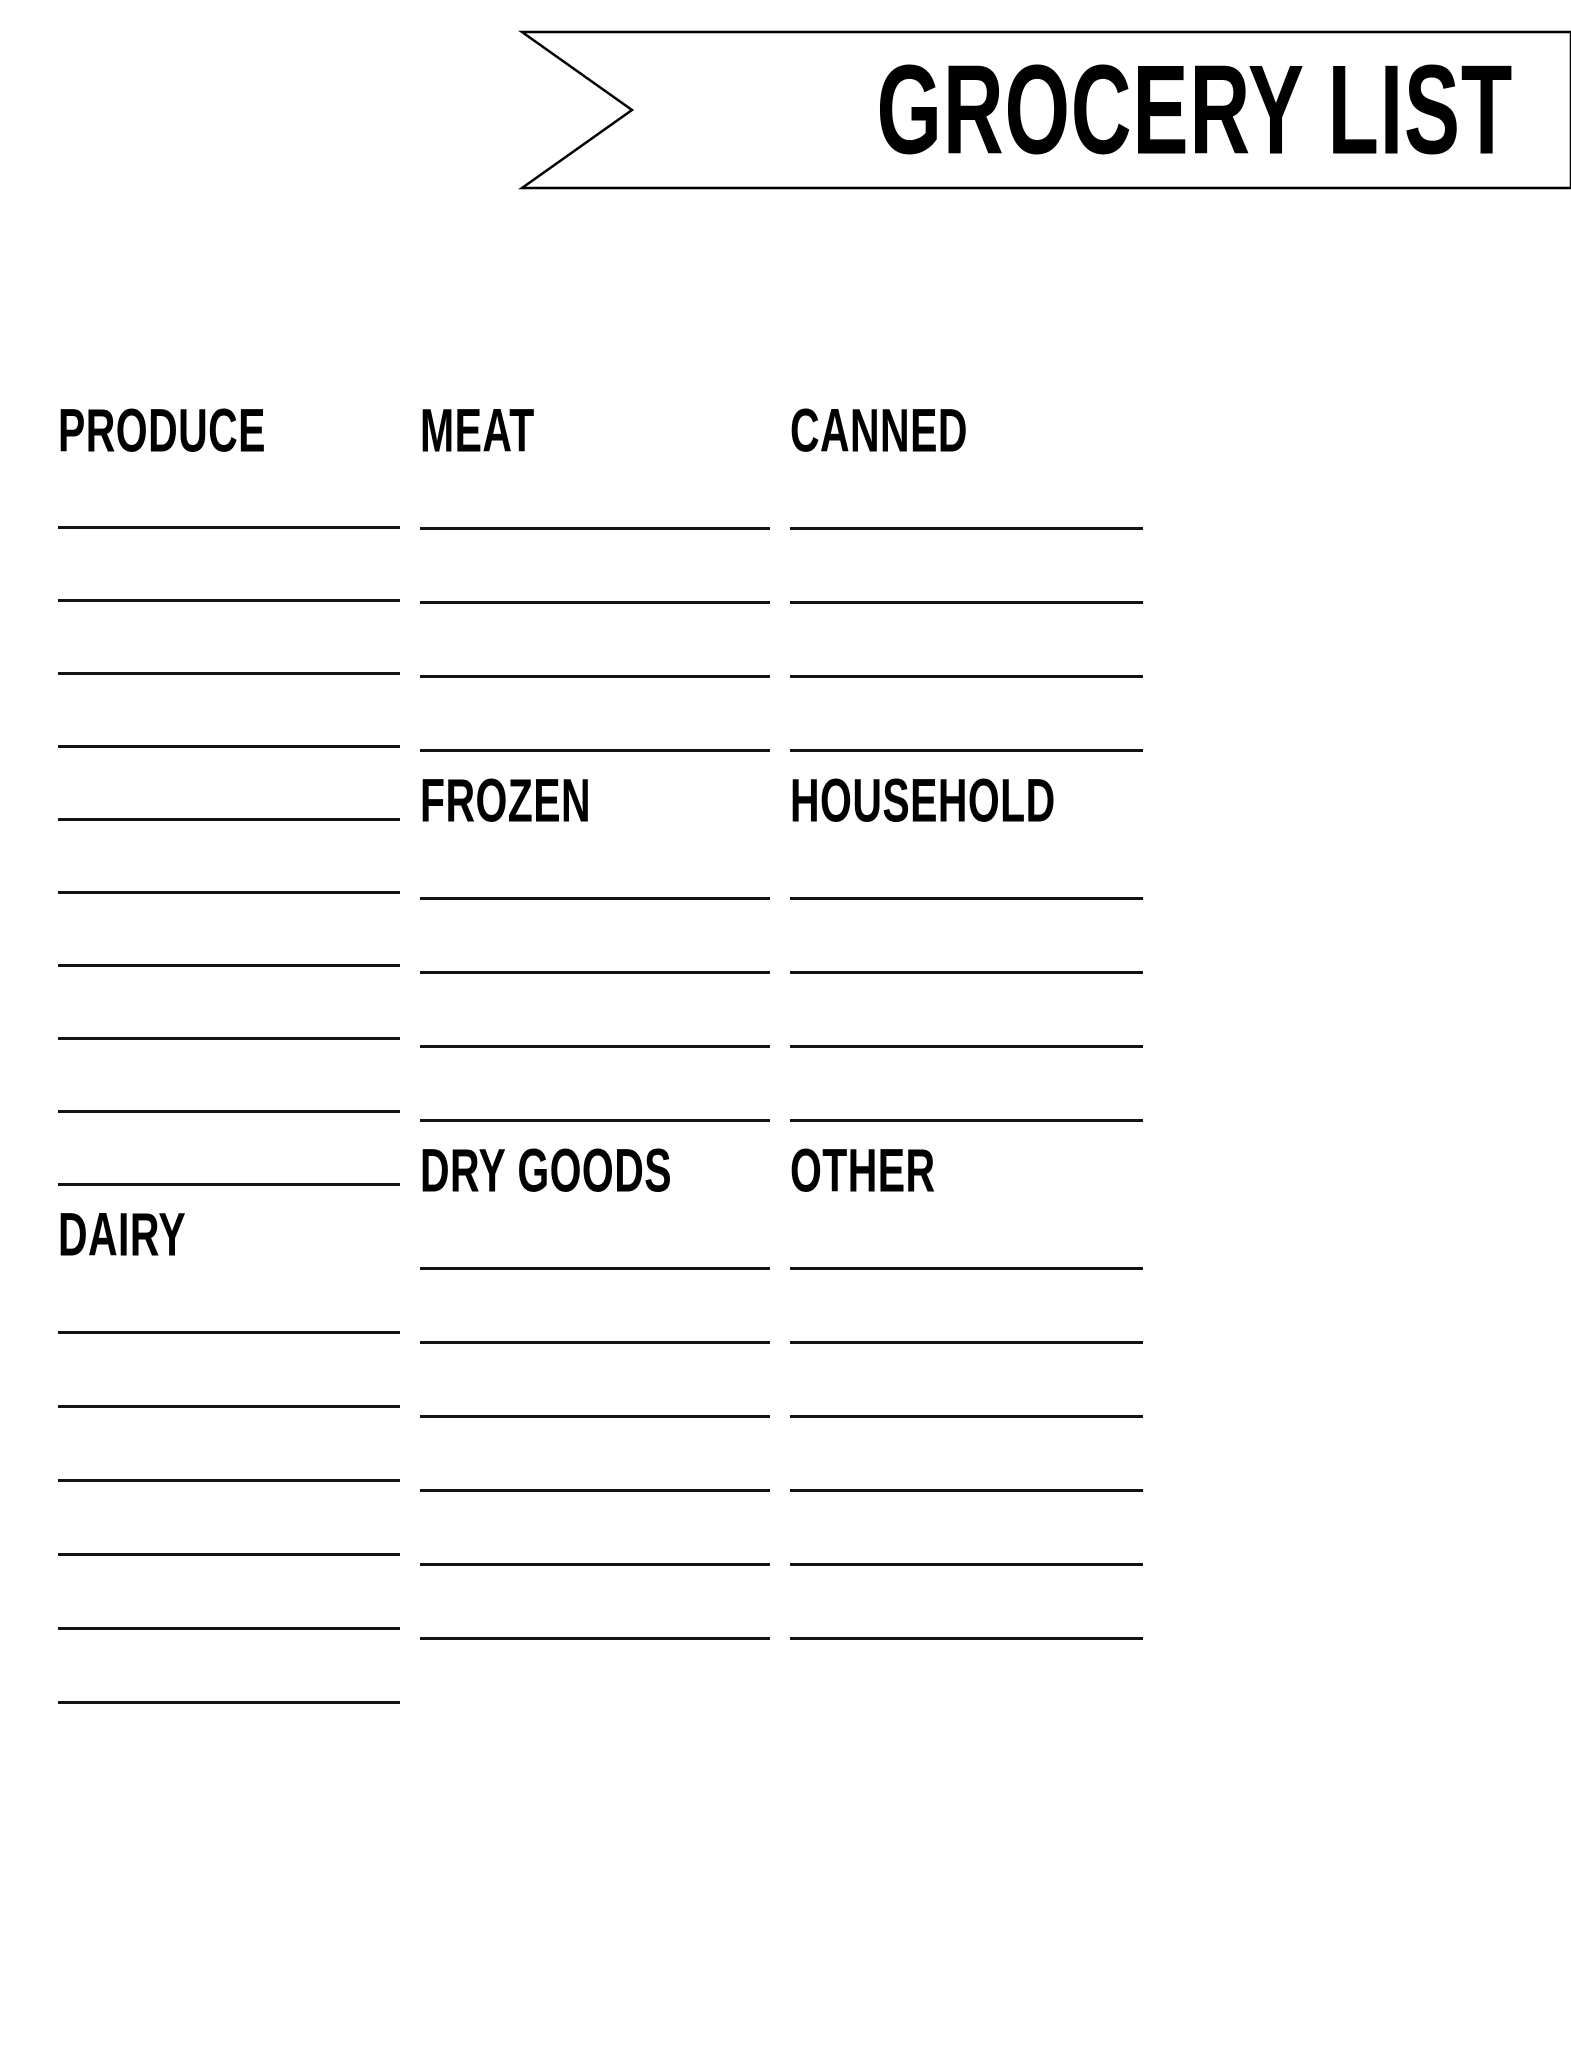  I want to click on section-other-title-block: OTHER, so click(966, 1162).